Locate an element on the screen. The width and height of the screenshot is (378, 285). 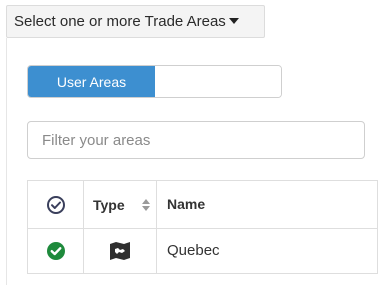
caret-down-icon is located at coordinates (233, 20).